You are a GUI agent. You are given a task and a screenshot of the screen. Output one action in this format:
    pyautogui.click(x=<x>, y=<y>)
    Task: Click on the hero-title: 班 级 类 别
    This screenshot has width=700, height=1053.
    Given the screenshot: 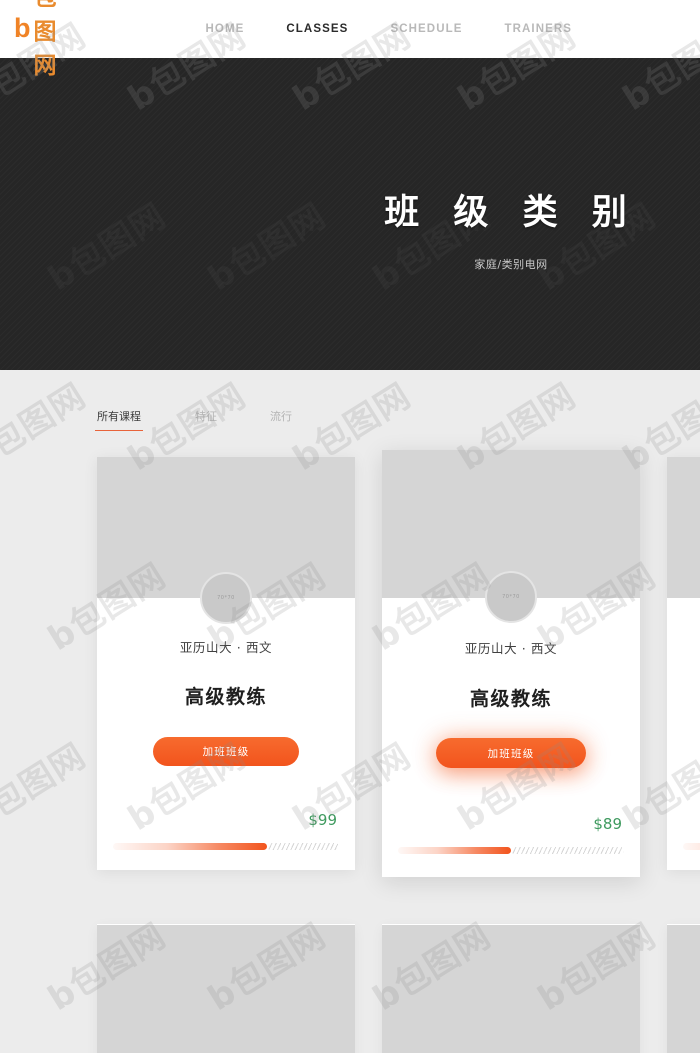 What is the action you would take?
    pyautogui.click(x=511, y=213)
    